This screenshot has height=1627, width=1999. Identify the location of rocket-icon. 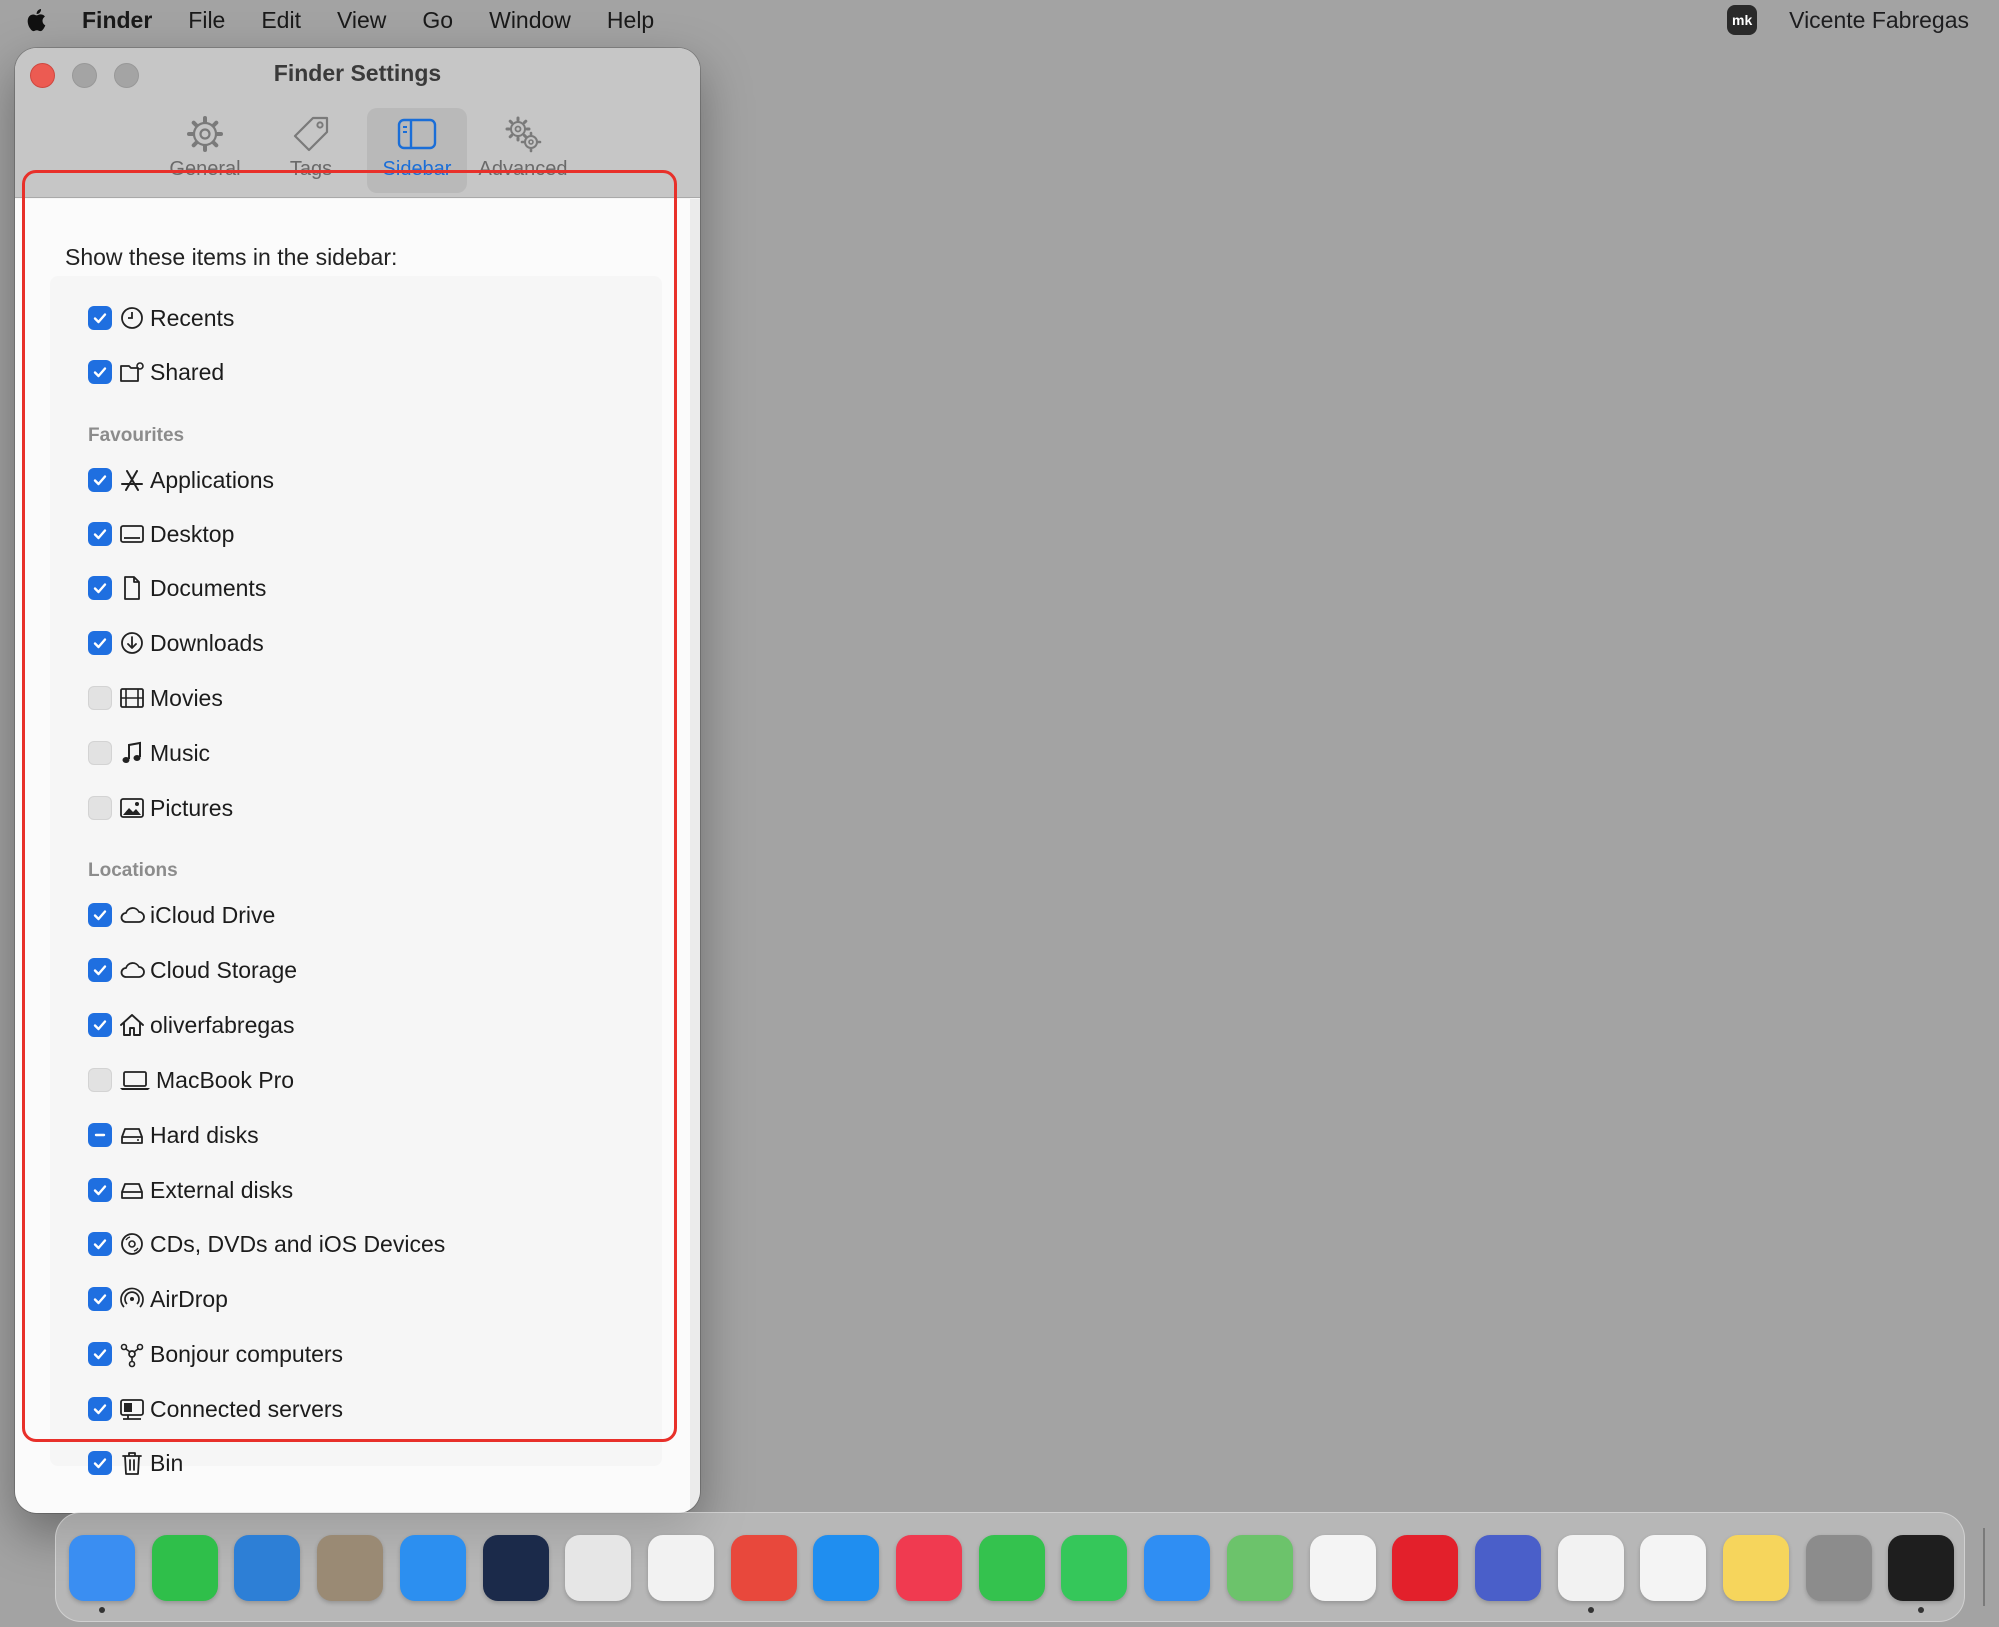
(764, 1568).